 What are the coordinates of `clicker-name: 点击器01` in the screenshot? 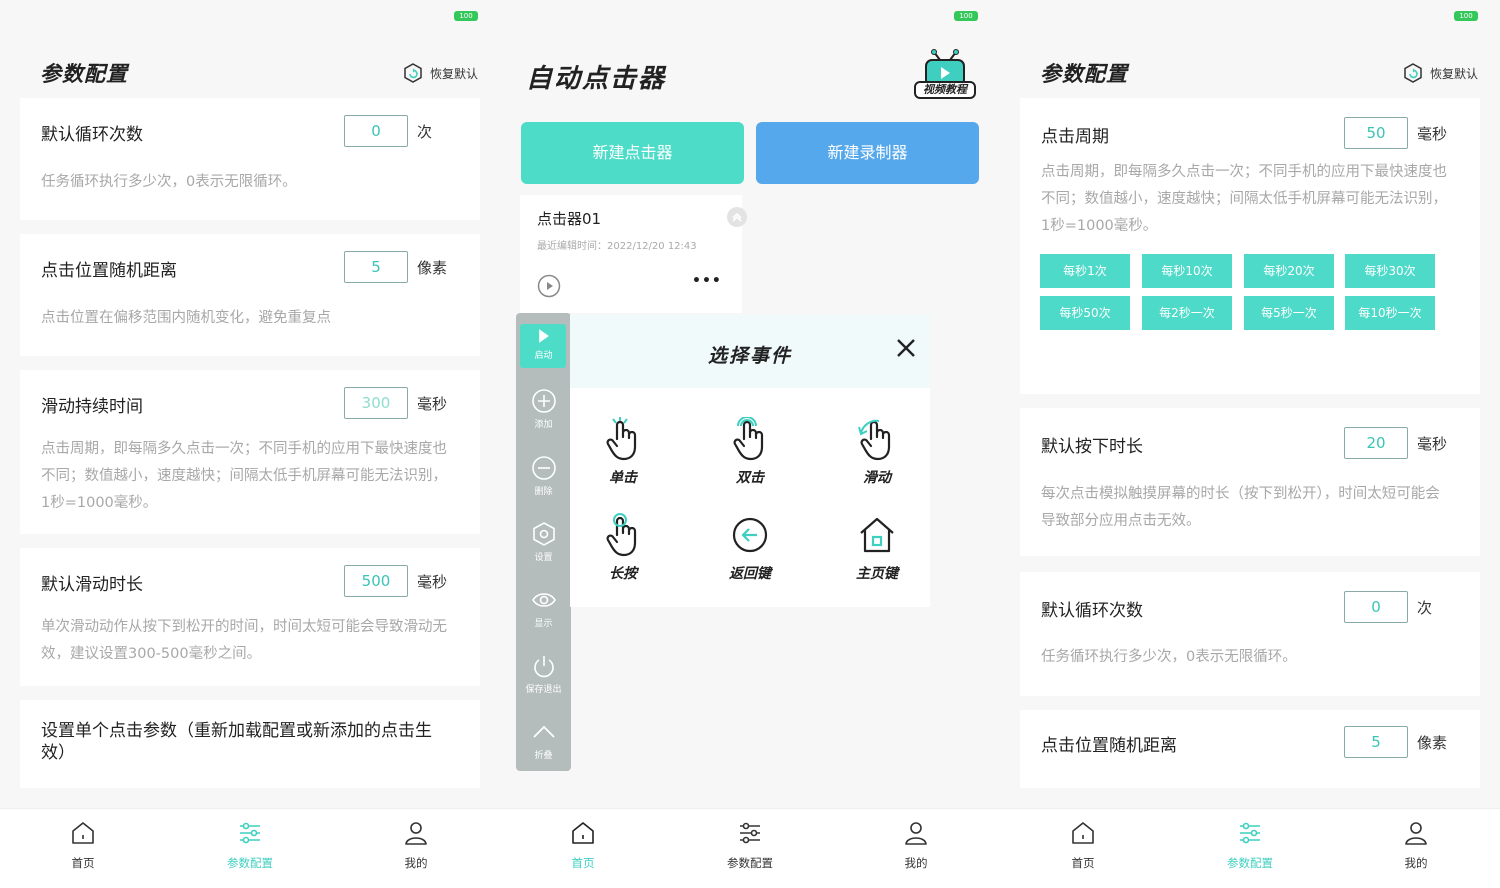 It's located at (569, 219).